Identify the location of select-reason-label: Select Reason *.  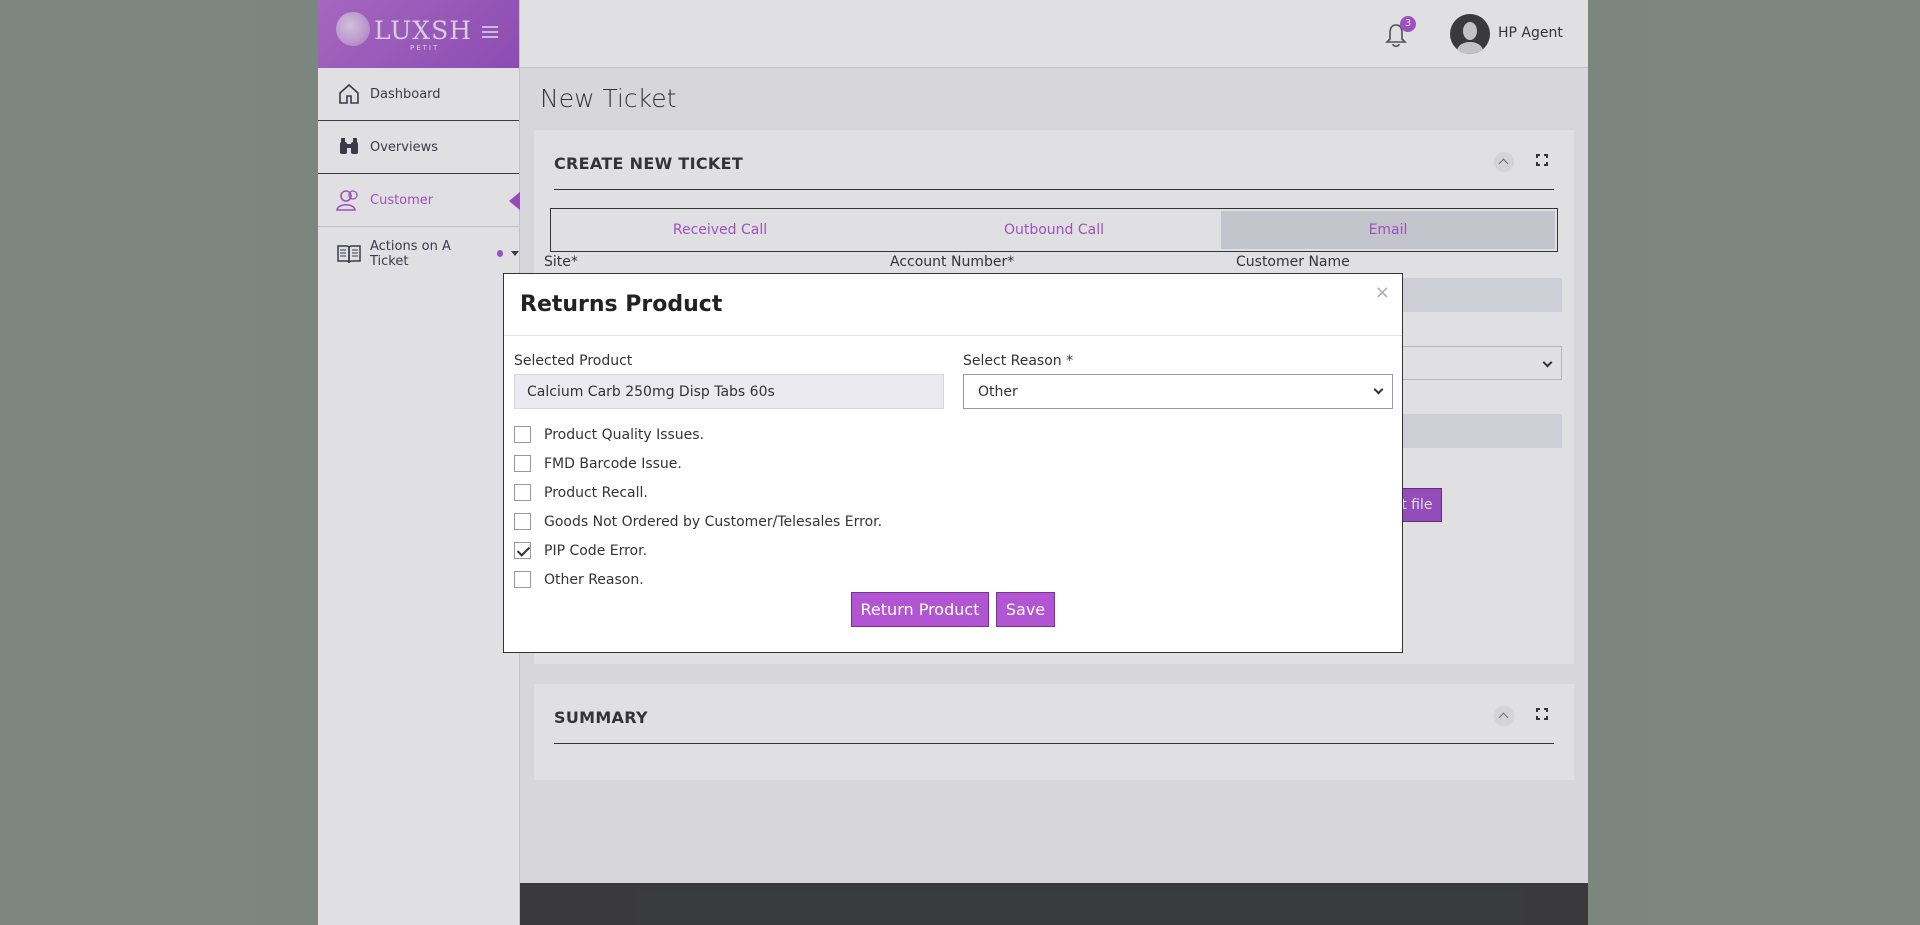
(1018, 361).